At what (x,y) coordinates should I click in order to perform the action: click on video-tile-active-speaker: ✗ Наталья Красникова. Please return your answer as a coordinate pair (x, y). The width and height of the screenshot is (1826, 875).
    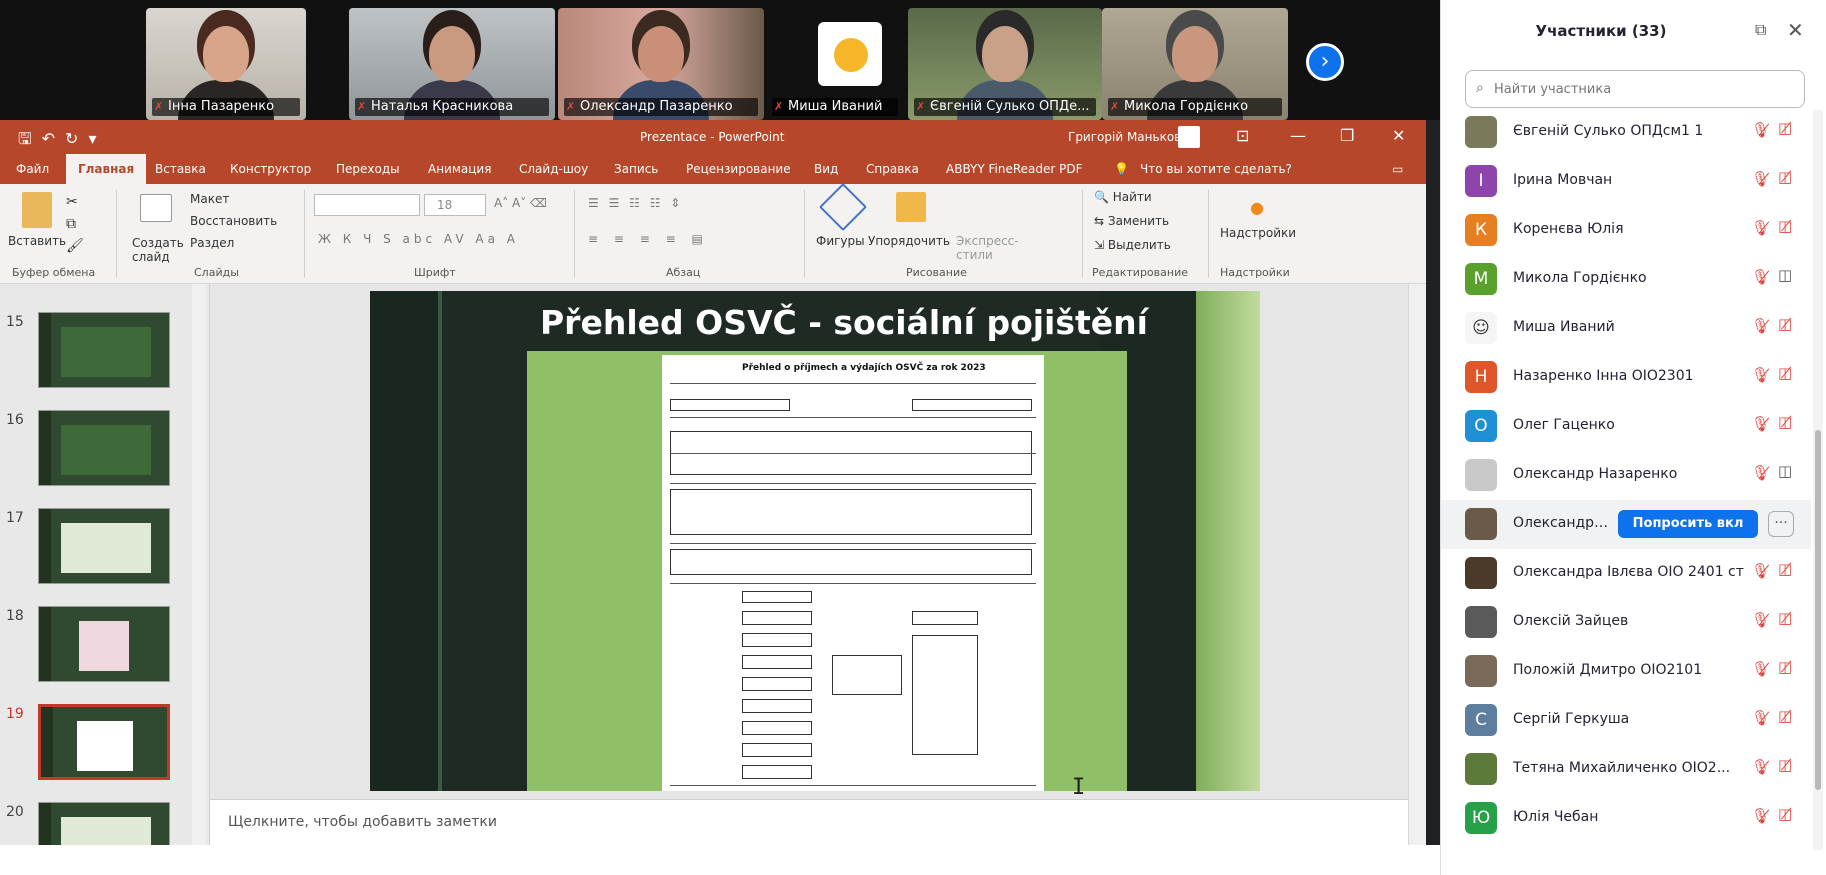
    Looking at the image, I should click on (452, 64).